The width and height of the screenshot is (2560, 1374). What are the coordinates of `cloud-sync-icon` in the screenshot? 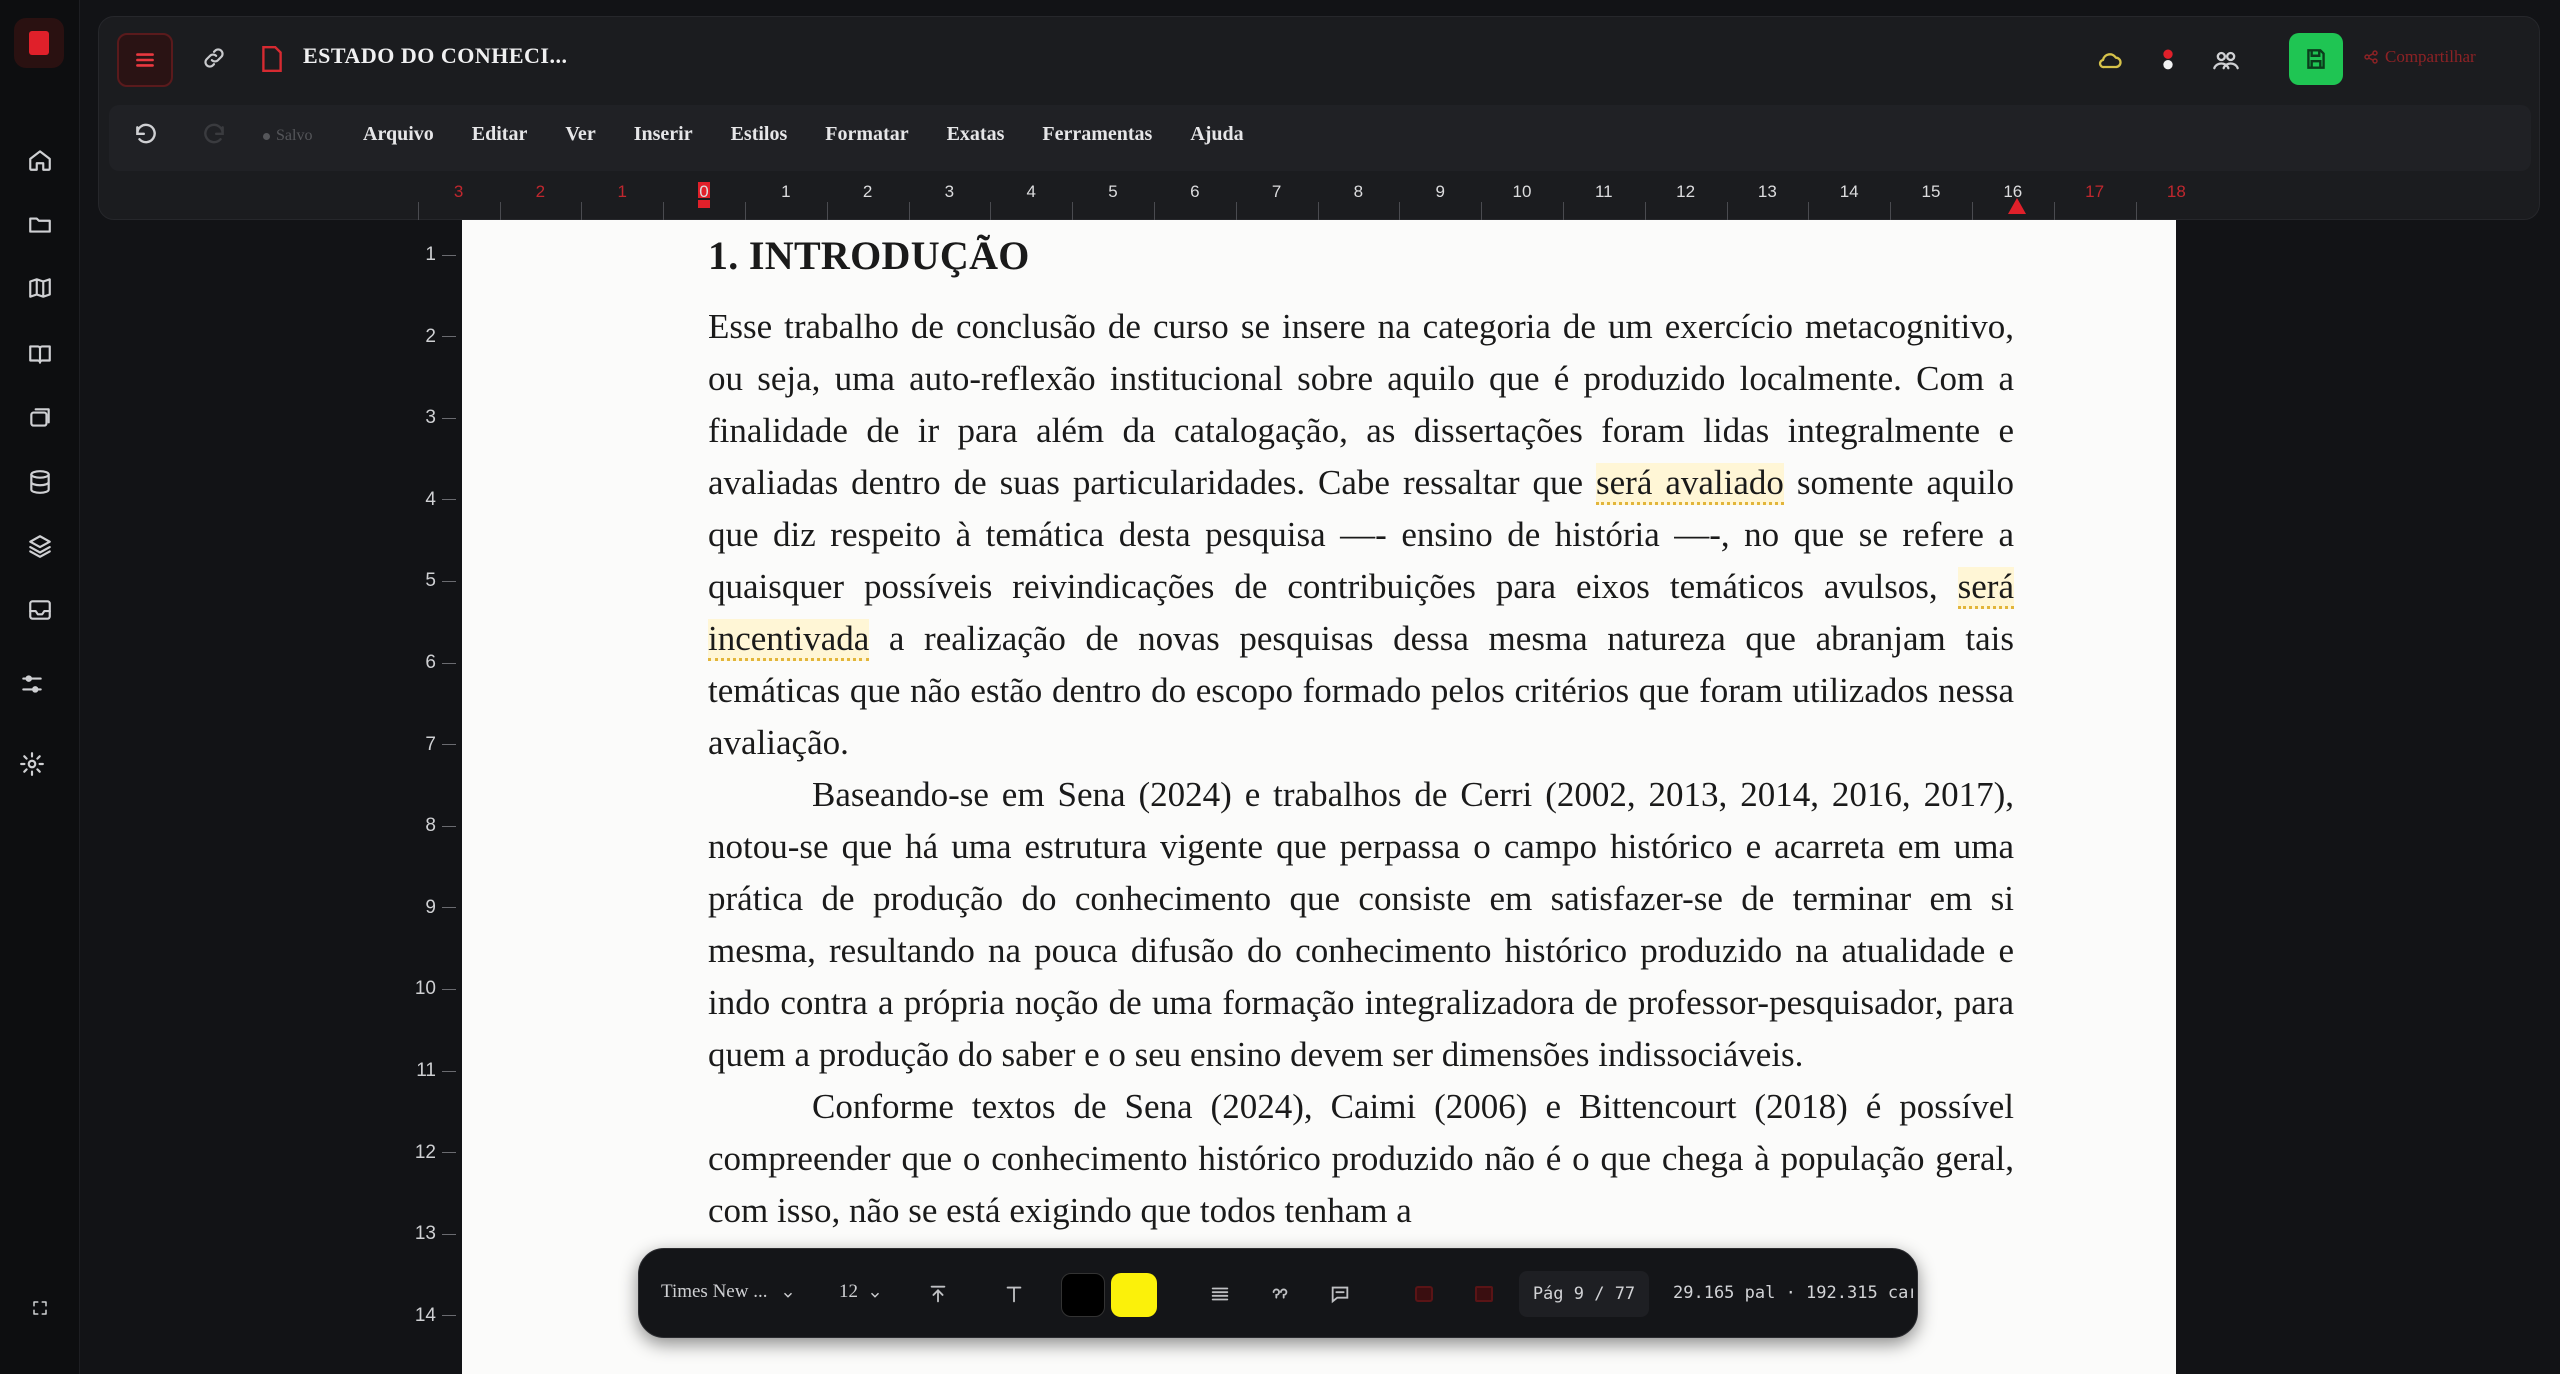 It's located at (2110, 60).